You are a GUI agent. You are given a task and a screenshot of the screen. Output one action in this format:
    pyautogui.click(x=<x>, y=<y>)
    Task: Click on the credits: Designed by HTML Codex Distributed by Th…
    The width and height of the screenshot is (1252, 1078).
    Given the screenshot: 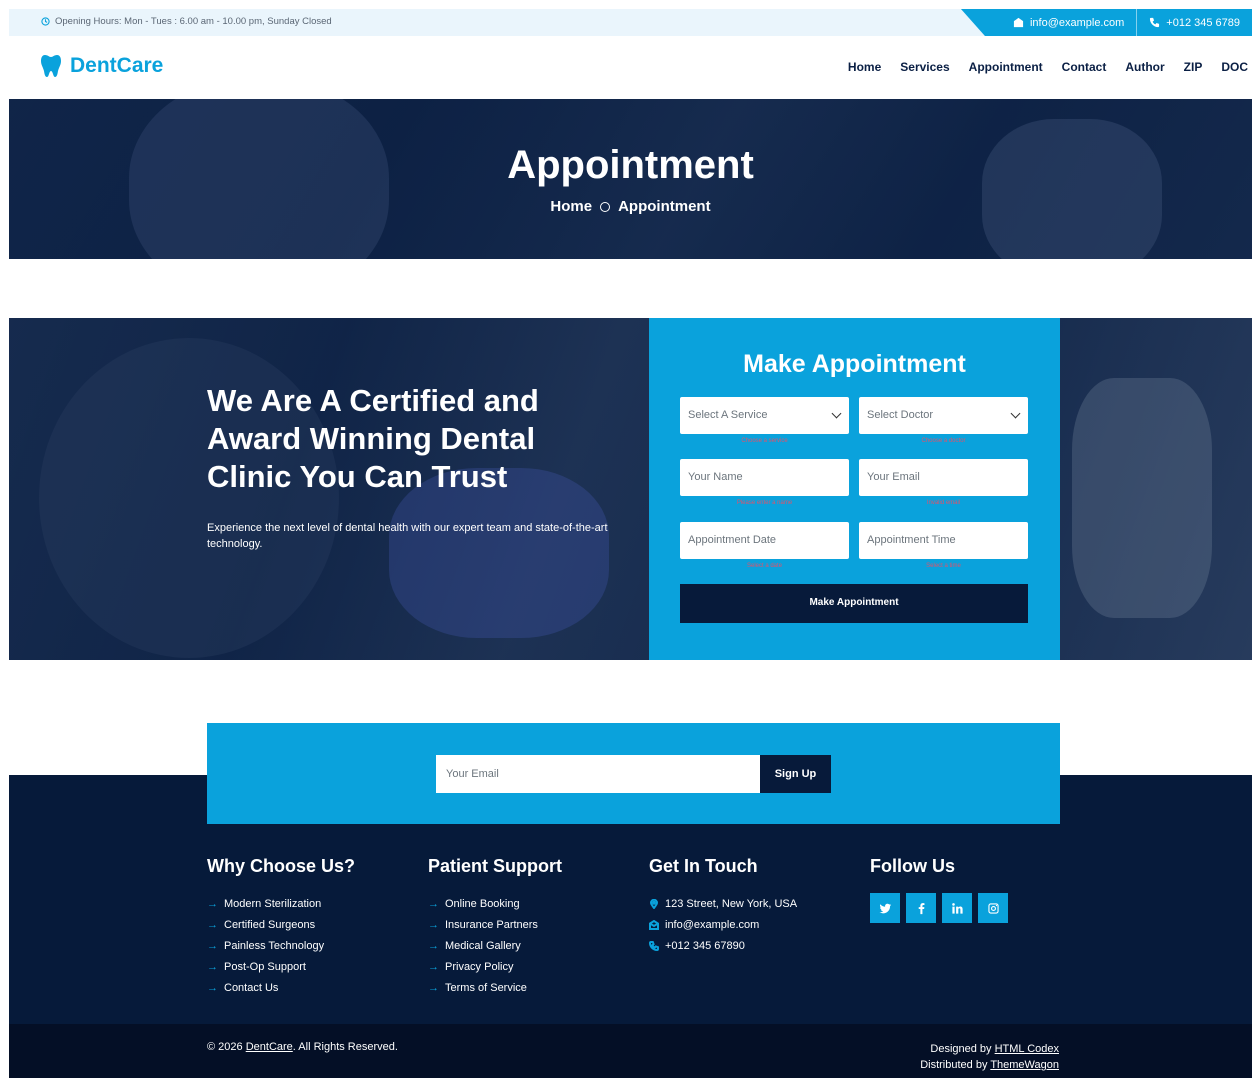 What is the action you would take?
    pyautogui.click(x=989, y=1057)
    